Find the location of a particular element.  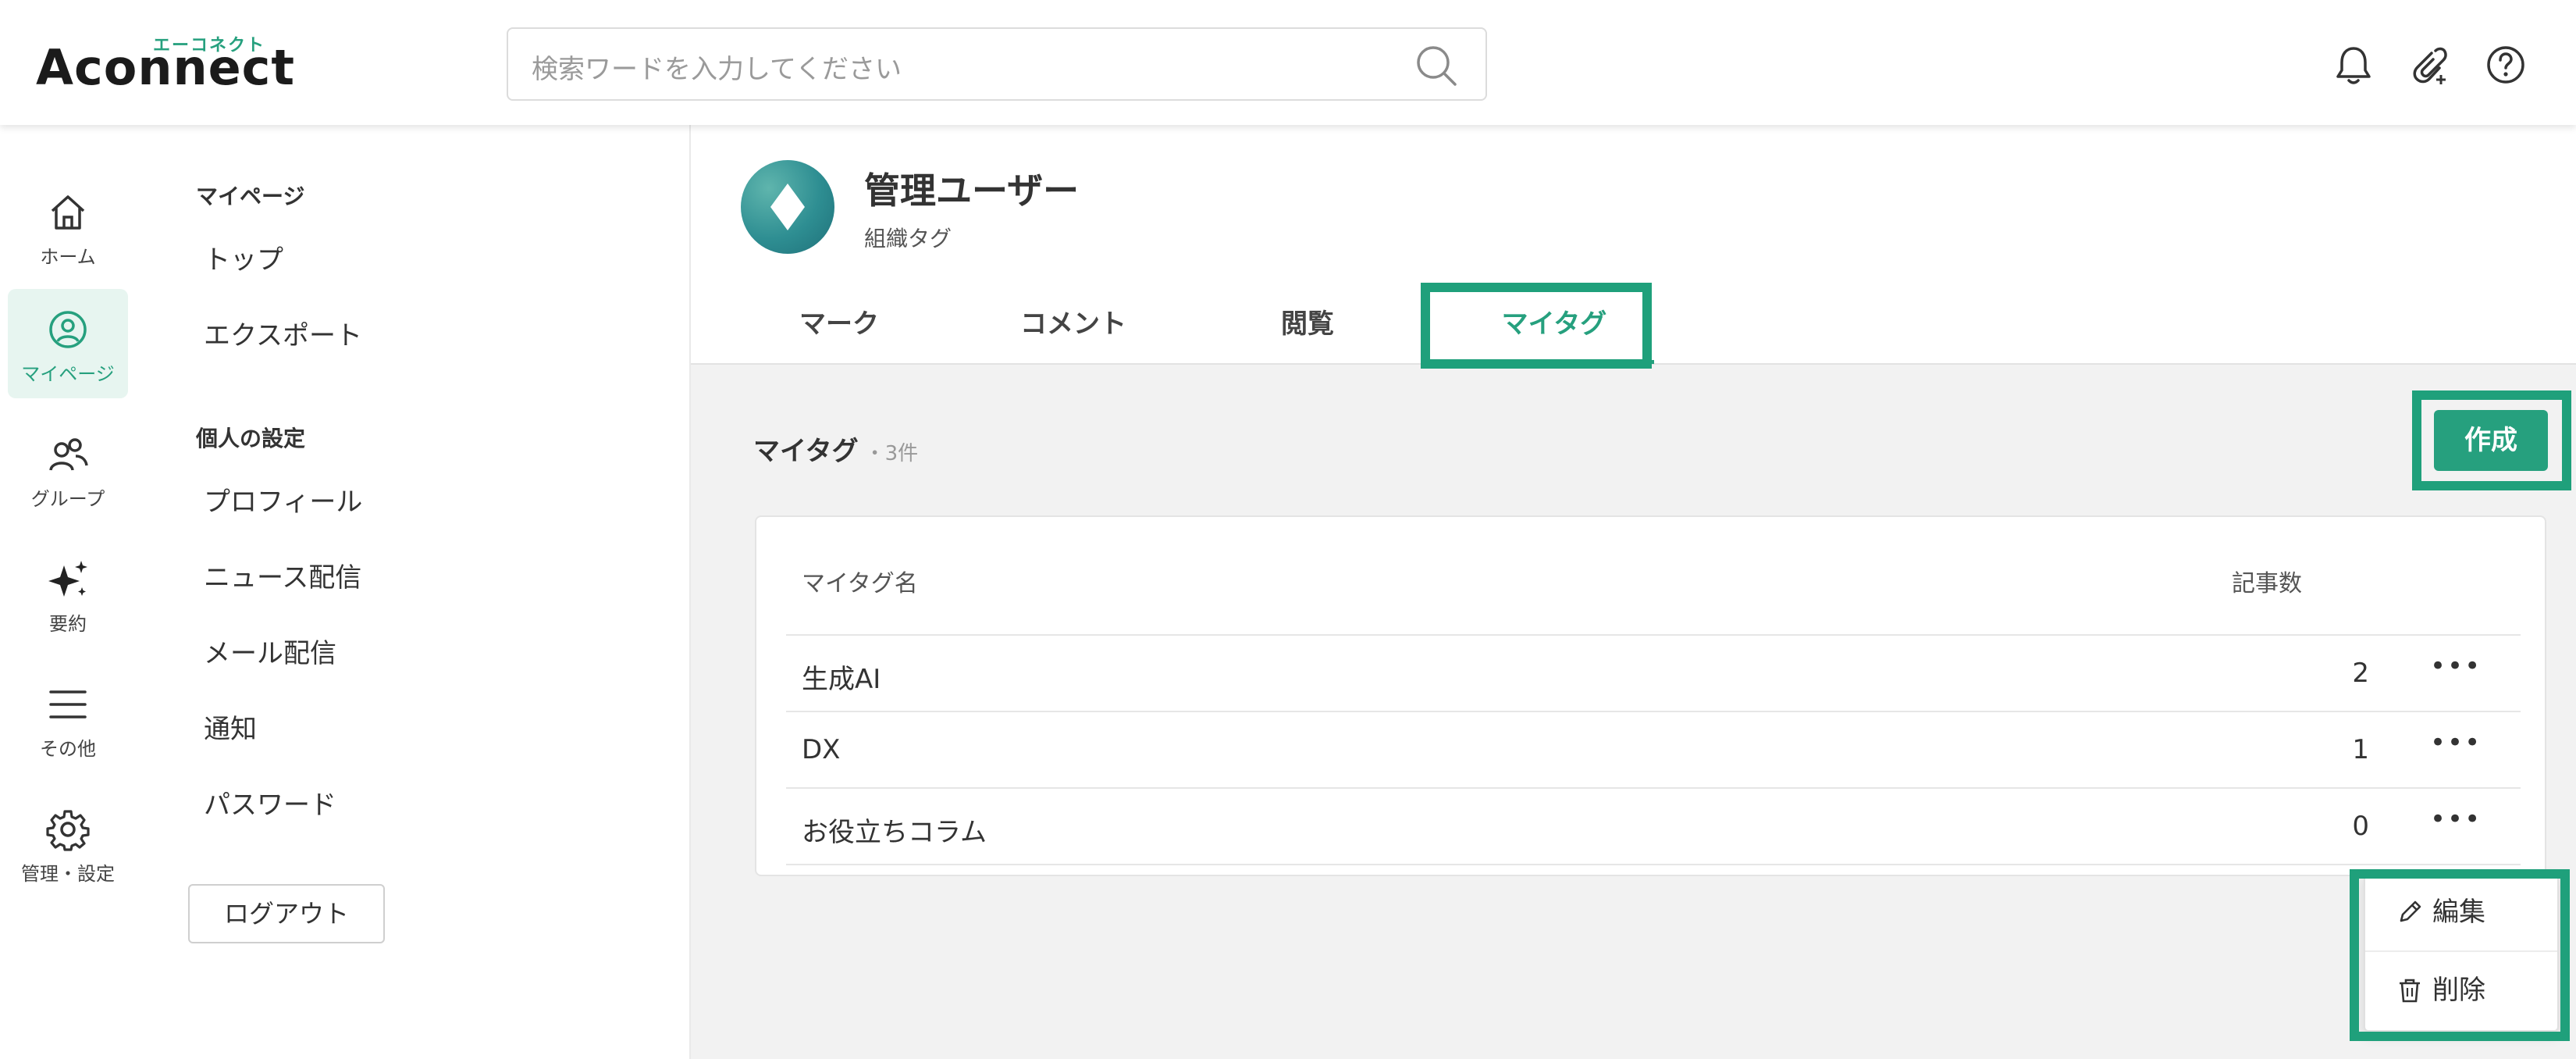

tab-comment: コメント is located at coordinates (1073, 324).